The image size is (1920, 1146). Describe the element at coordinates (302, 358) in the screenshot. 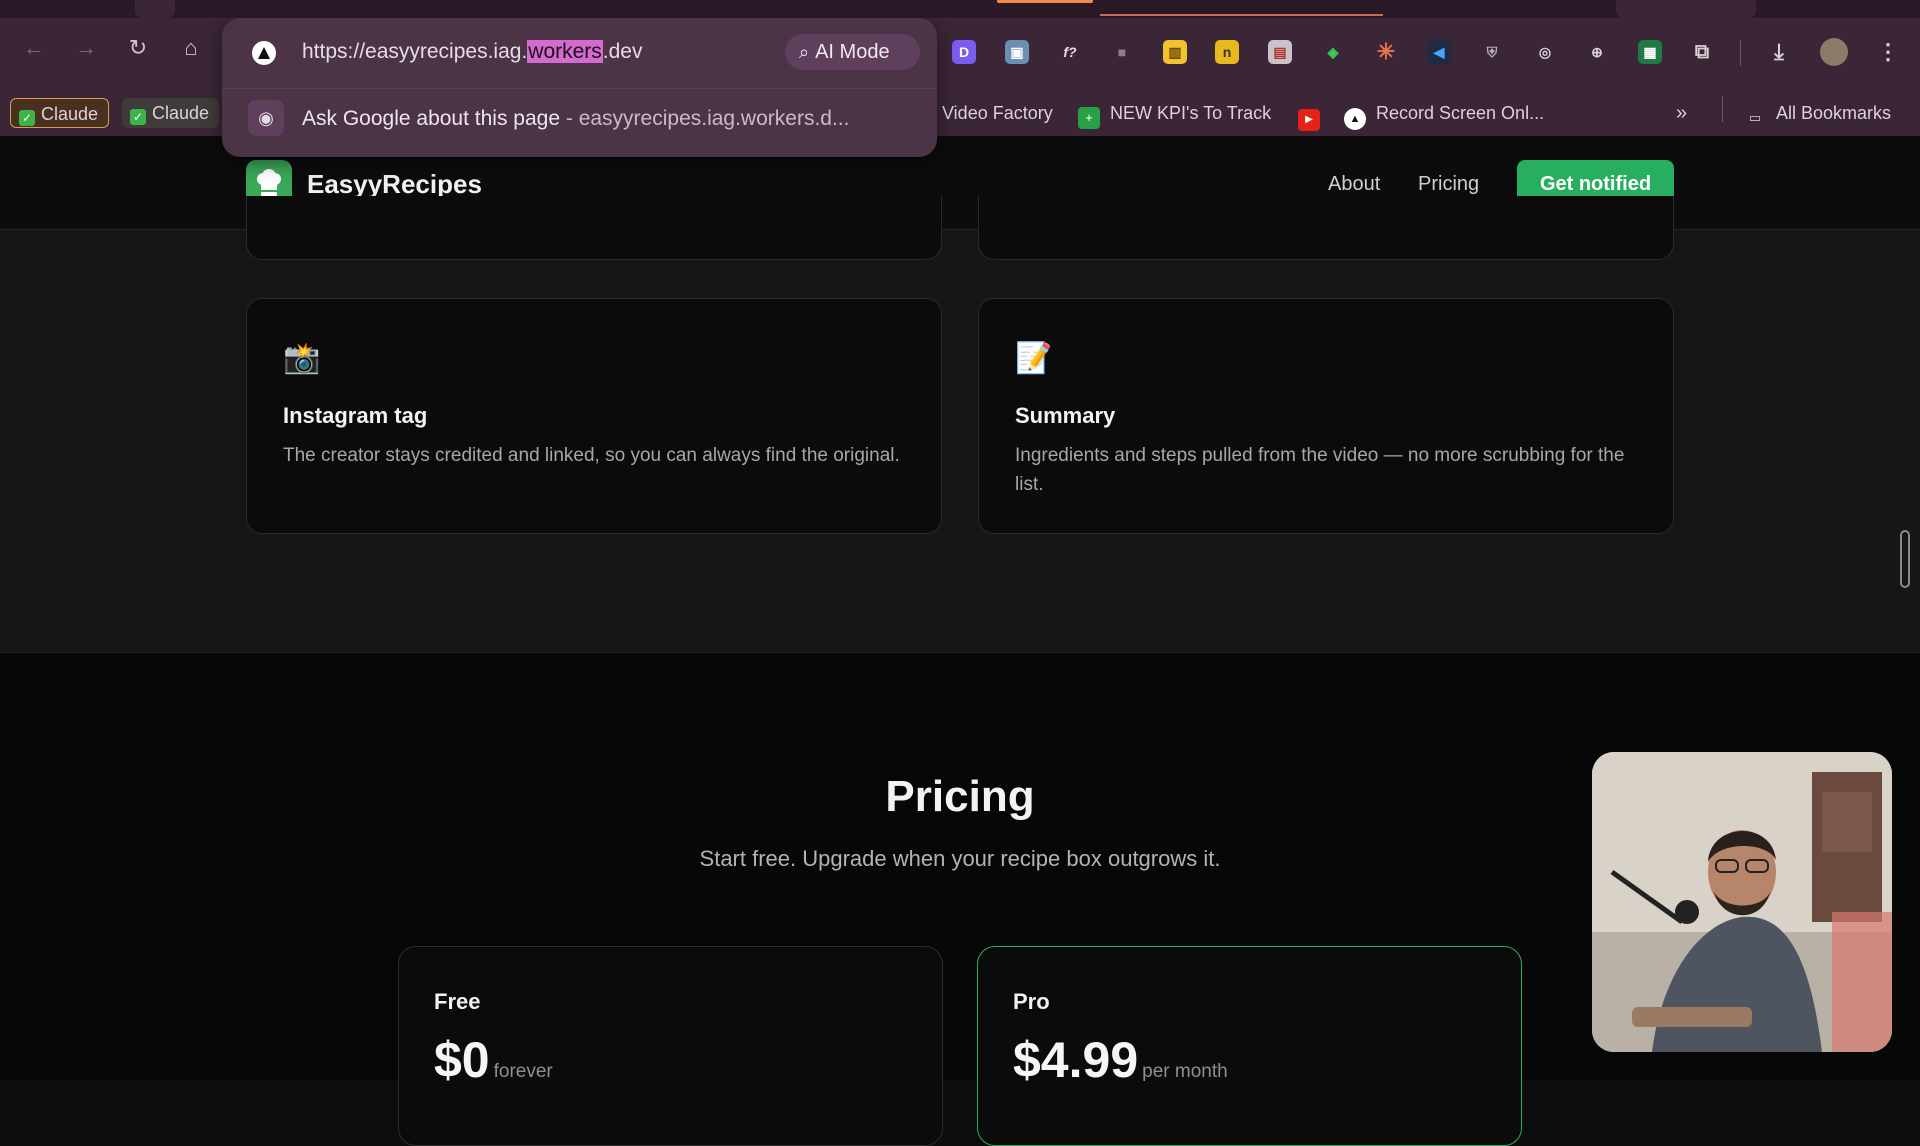

I see `camera-flash-icon: 📸` at that location.